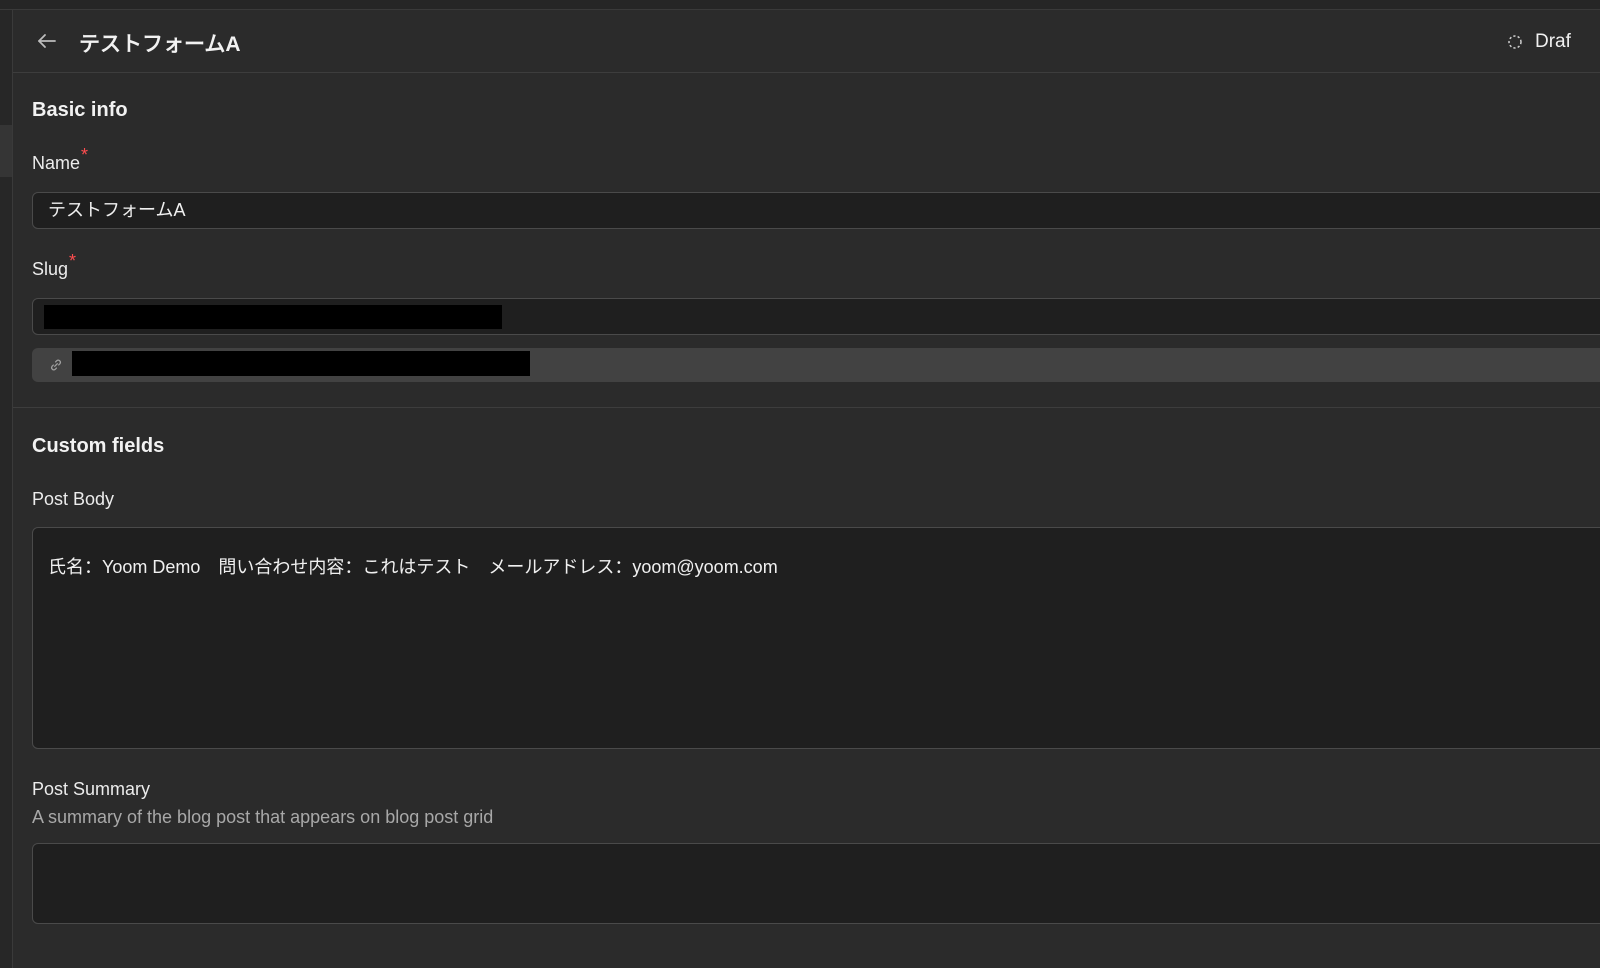 The width and height of the screenshot is (1600, 968). I want to click on back-button, so click(47, 41).